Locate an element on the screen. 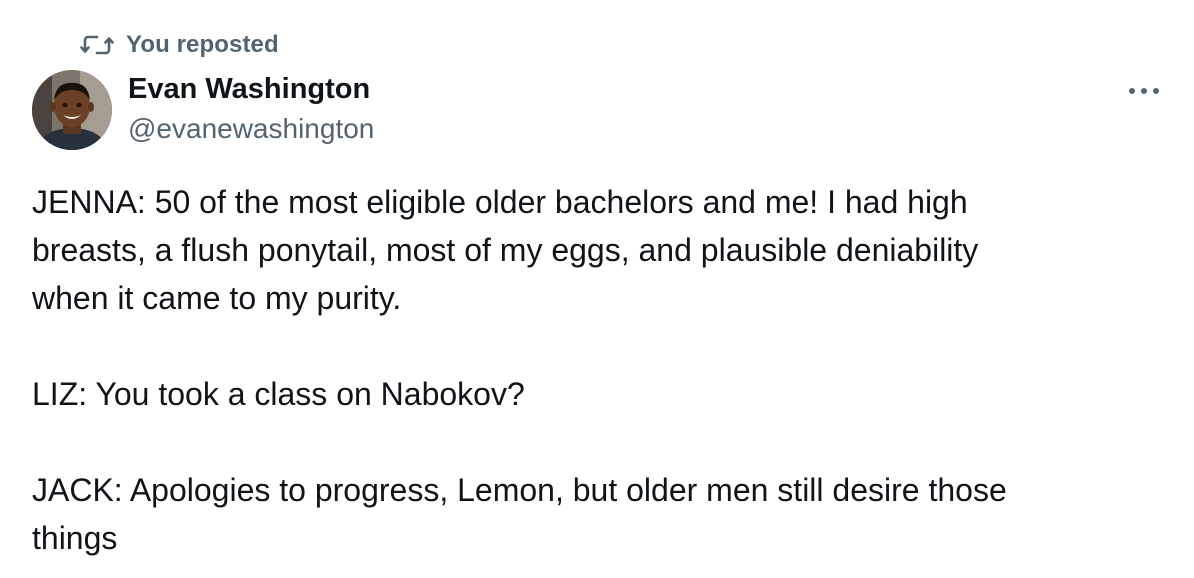 This screenshot has width=1194, height=578. more-options-button is located at coordinates (1144, 91).